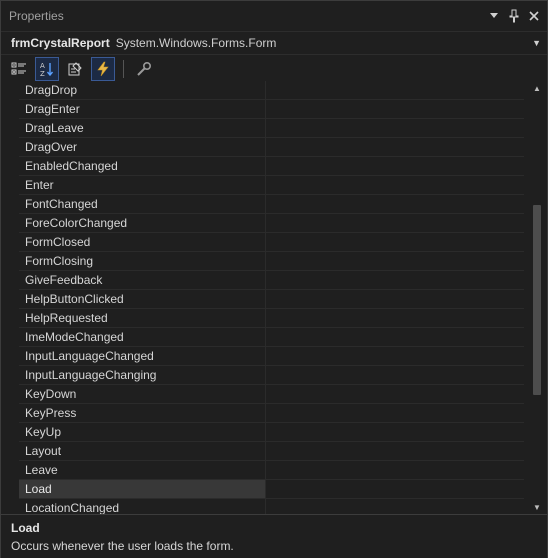 Image resolution: width=548 pixels, height=558 pixels. What do you see at coordinates (142, 489) in the screenshot?
I see `event-name: Load` at bounding box center [142, 489].